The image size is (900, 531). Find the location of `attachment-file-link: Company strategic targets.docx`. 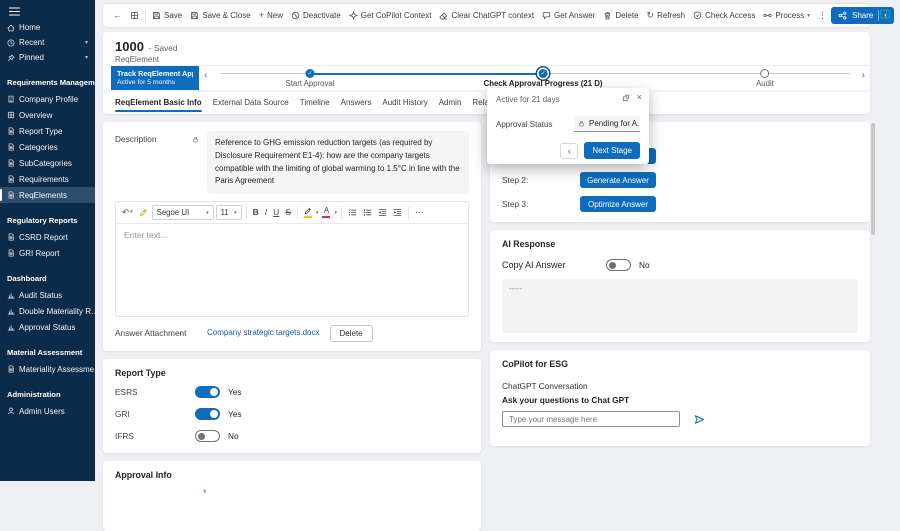

attachment-file-link: Company strategic targets.docx is located at coordinates (263, 331).